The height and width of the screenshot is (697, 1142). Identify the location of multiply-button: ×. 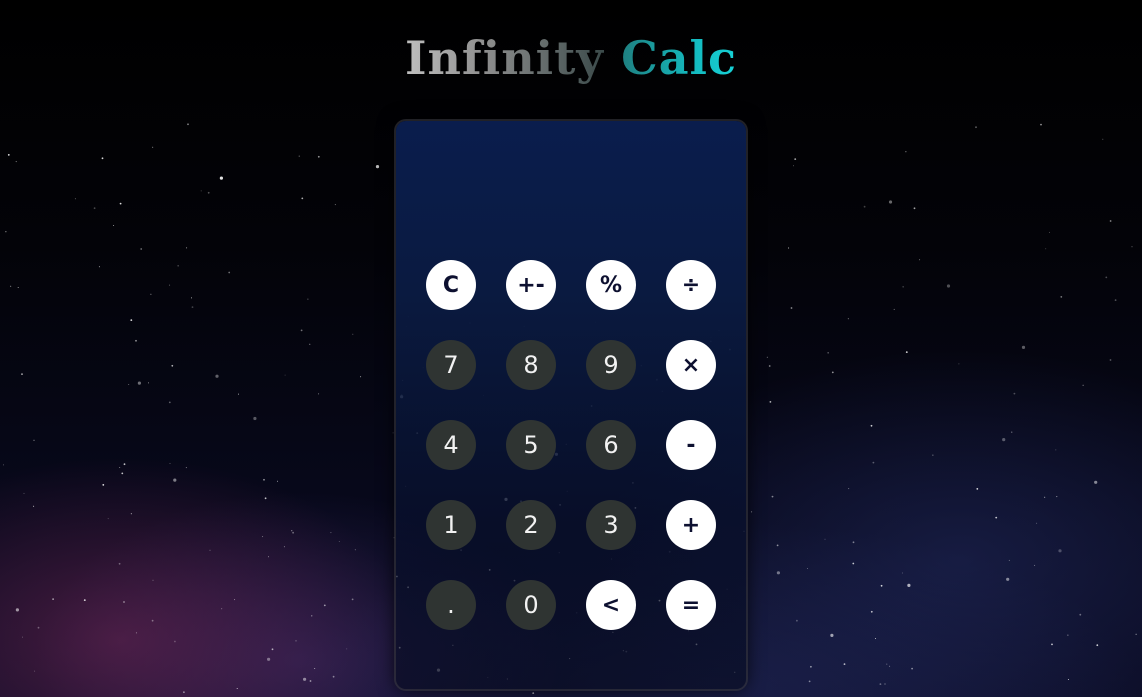
(691, 365).